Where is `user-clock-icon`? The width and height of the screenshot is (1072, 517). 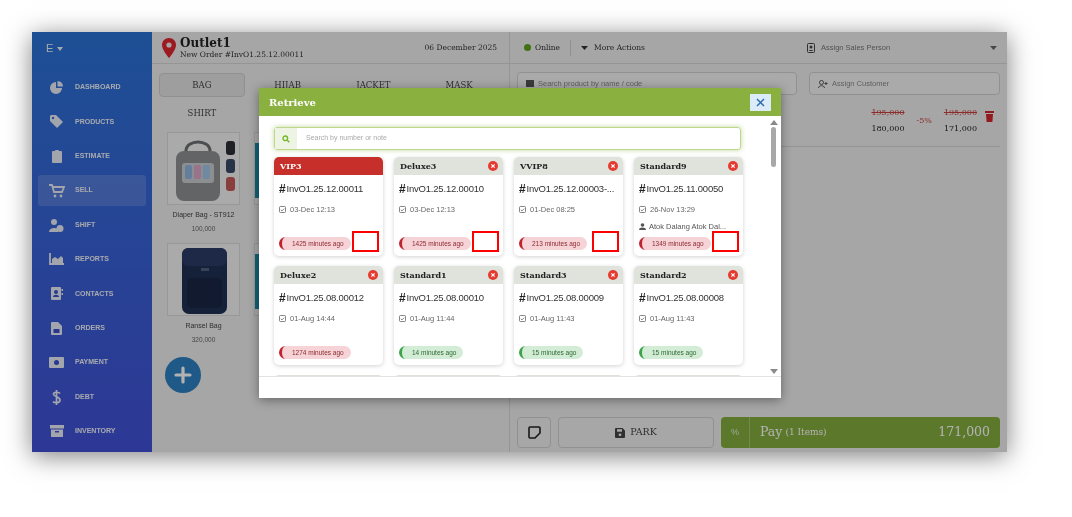 user-clock-icon is located at coordinates (56, 225).